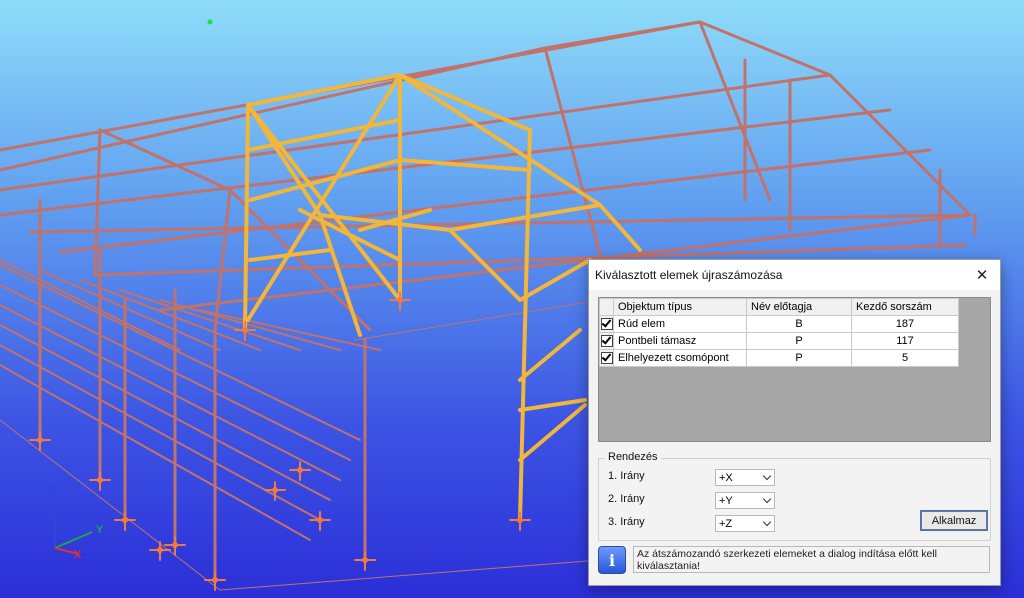 The width and height of the screenshot is (1024, 598). I want to click on apply-button: Alkalmaz, so click(954, 520).